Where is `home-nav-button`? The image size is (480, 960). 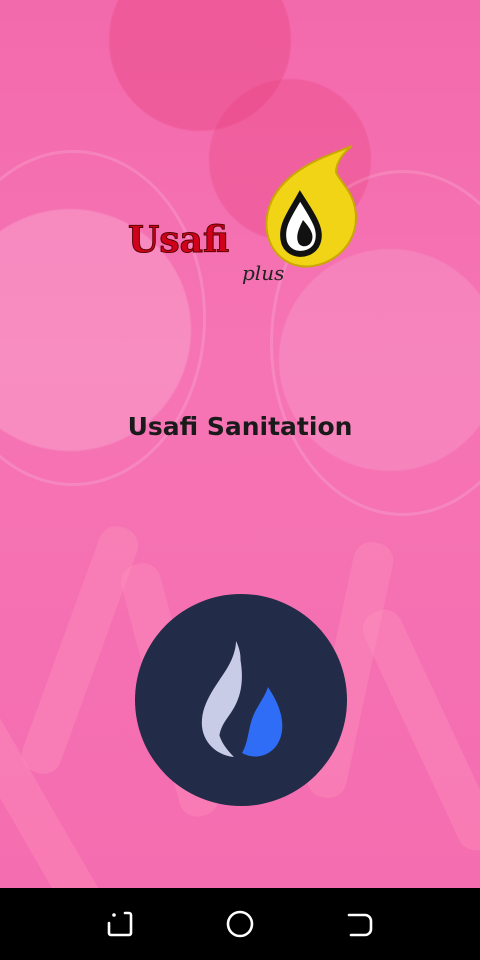 home-nav-button is located at coordinates (240, 924).